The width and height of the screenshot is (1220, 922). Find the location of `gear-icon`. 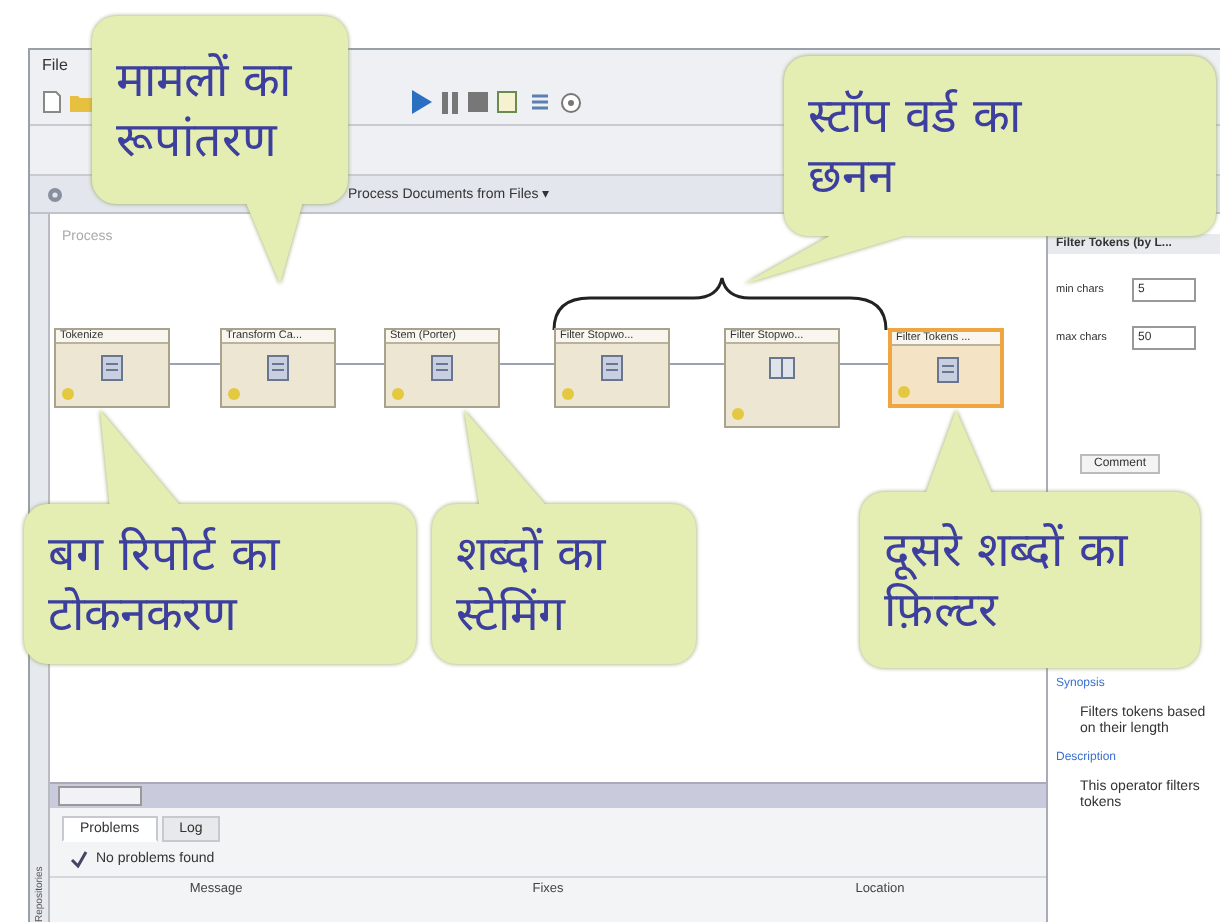

gear-icon is located at coordinates (55, 194).